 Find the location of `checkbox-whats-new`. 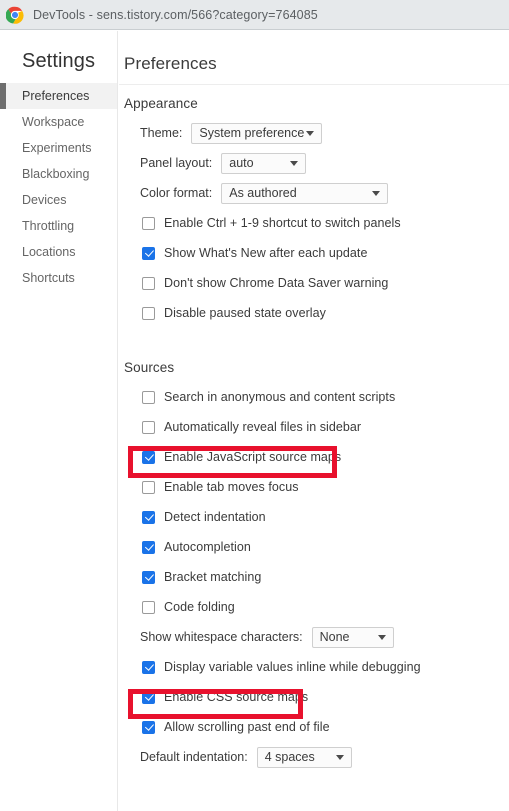

checkbox-whats-new is located at coordinates (148, 253).